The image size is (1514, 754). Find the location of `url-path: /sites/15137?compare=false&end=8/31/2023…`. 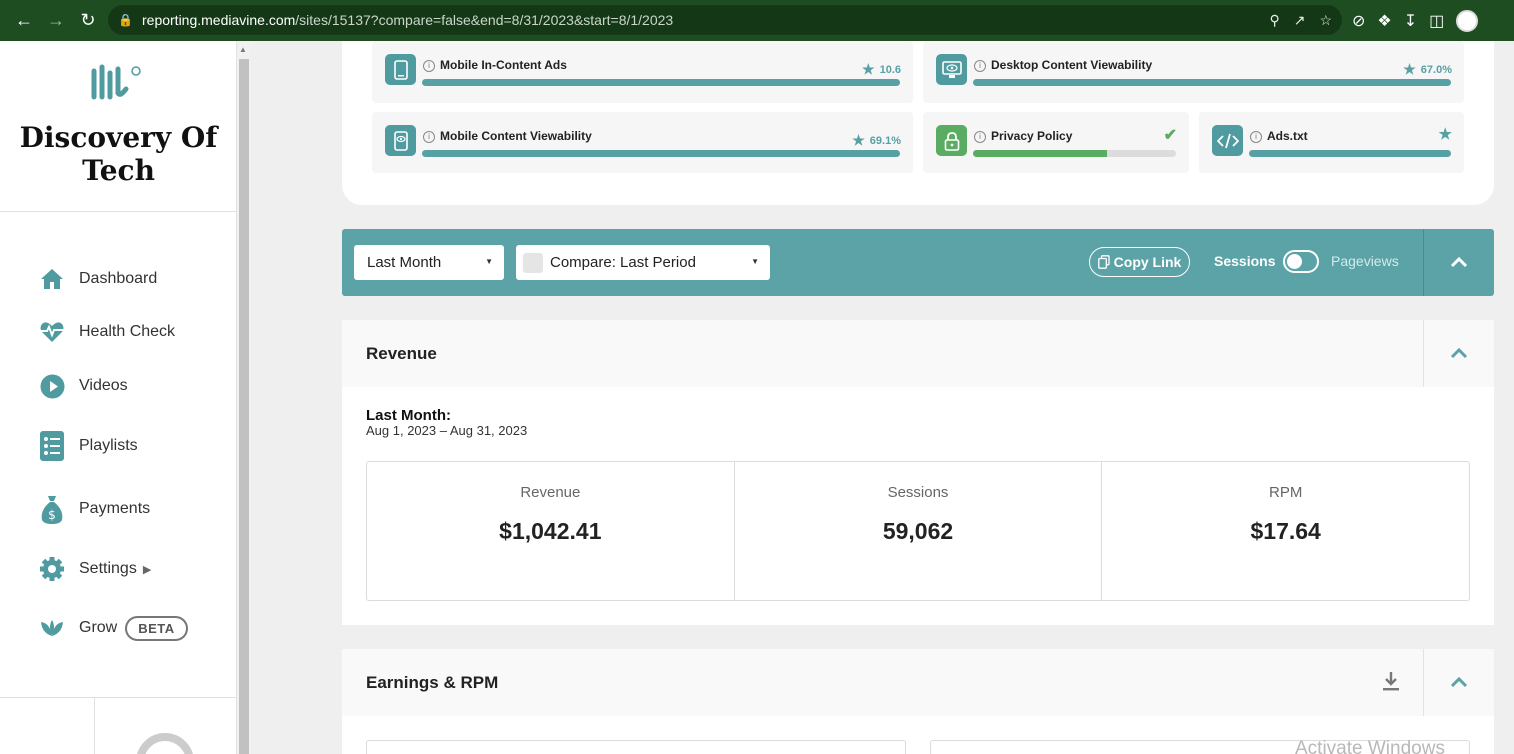

url-path: /sites/15137?compare=false&end=8/31/2023… is located at coordinates (484, 20).